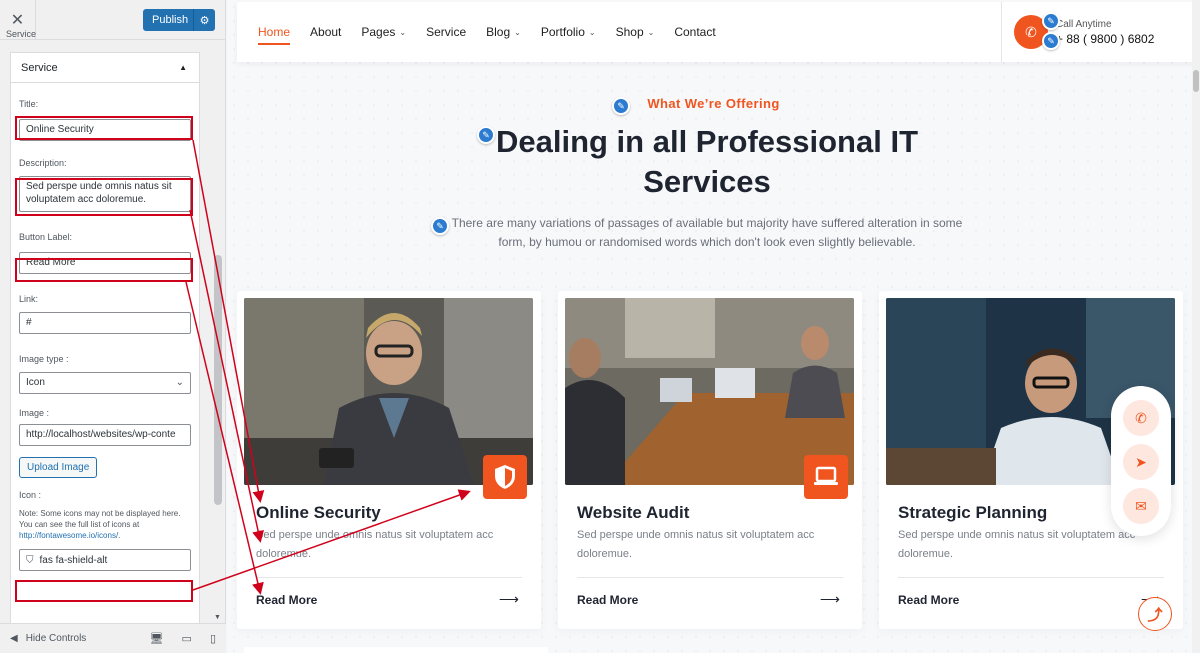 The image size is (1200, 653). Describe the element at coordinates (119, 535) in the screenshot. I see `icon-note-end: .` at that location.